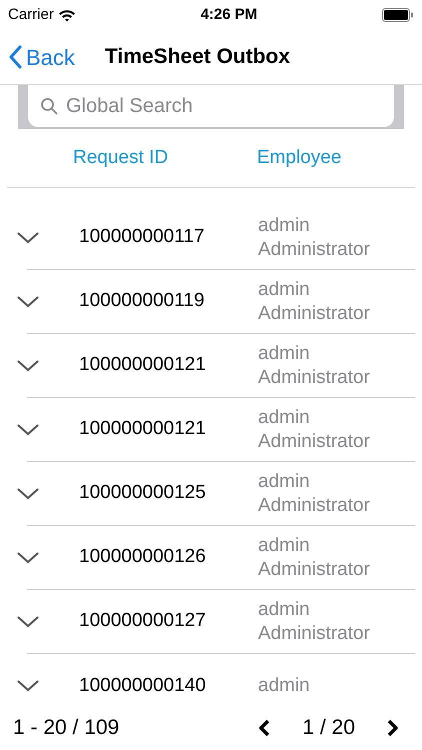 This screenshot has height=750, width=422. What do you see at coordinates (143, 686) in the screenshot?
I see `request-id: 100000000140` at bounding box center [143, 686].